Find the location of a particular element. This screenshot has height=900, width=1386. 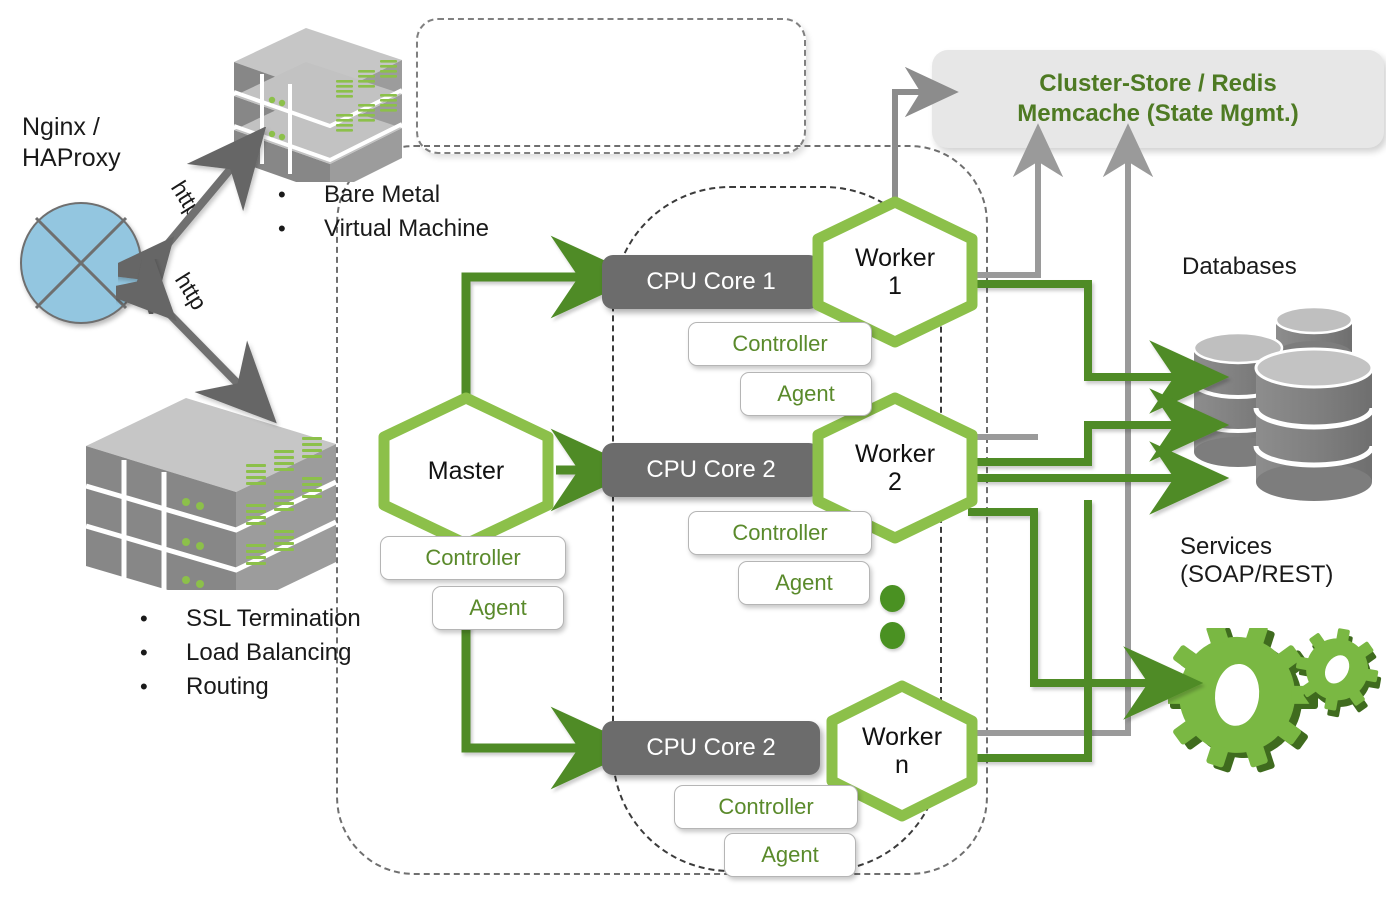

cpu-core-label: CPU Core 1 is located at coordinates (711, 281).